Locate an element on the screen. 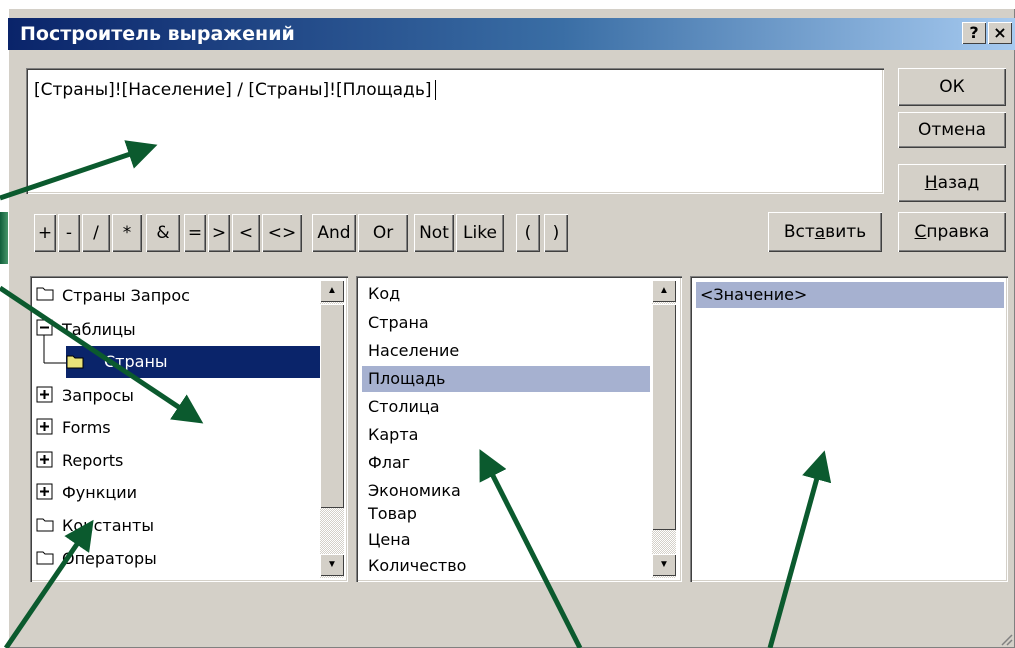 The height and width of the screenshot is (648, 1015). insert-label-pre: Вст is located at coordinates (799, 232).